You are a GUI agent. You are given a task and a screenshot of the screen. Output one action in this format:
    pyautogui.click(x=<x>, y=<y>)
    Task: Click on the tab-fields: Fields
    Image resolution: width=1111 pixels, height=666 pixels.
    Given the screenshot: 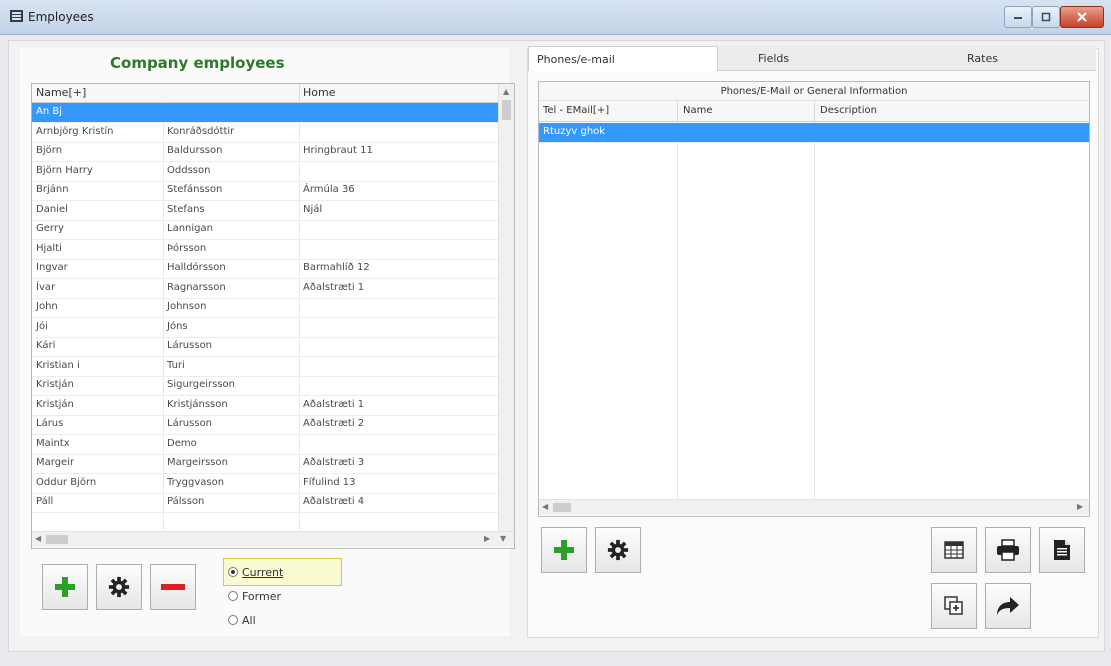 What is the action you would take?
    pyautogui.click(x=812, y=58)
    